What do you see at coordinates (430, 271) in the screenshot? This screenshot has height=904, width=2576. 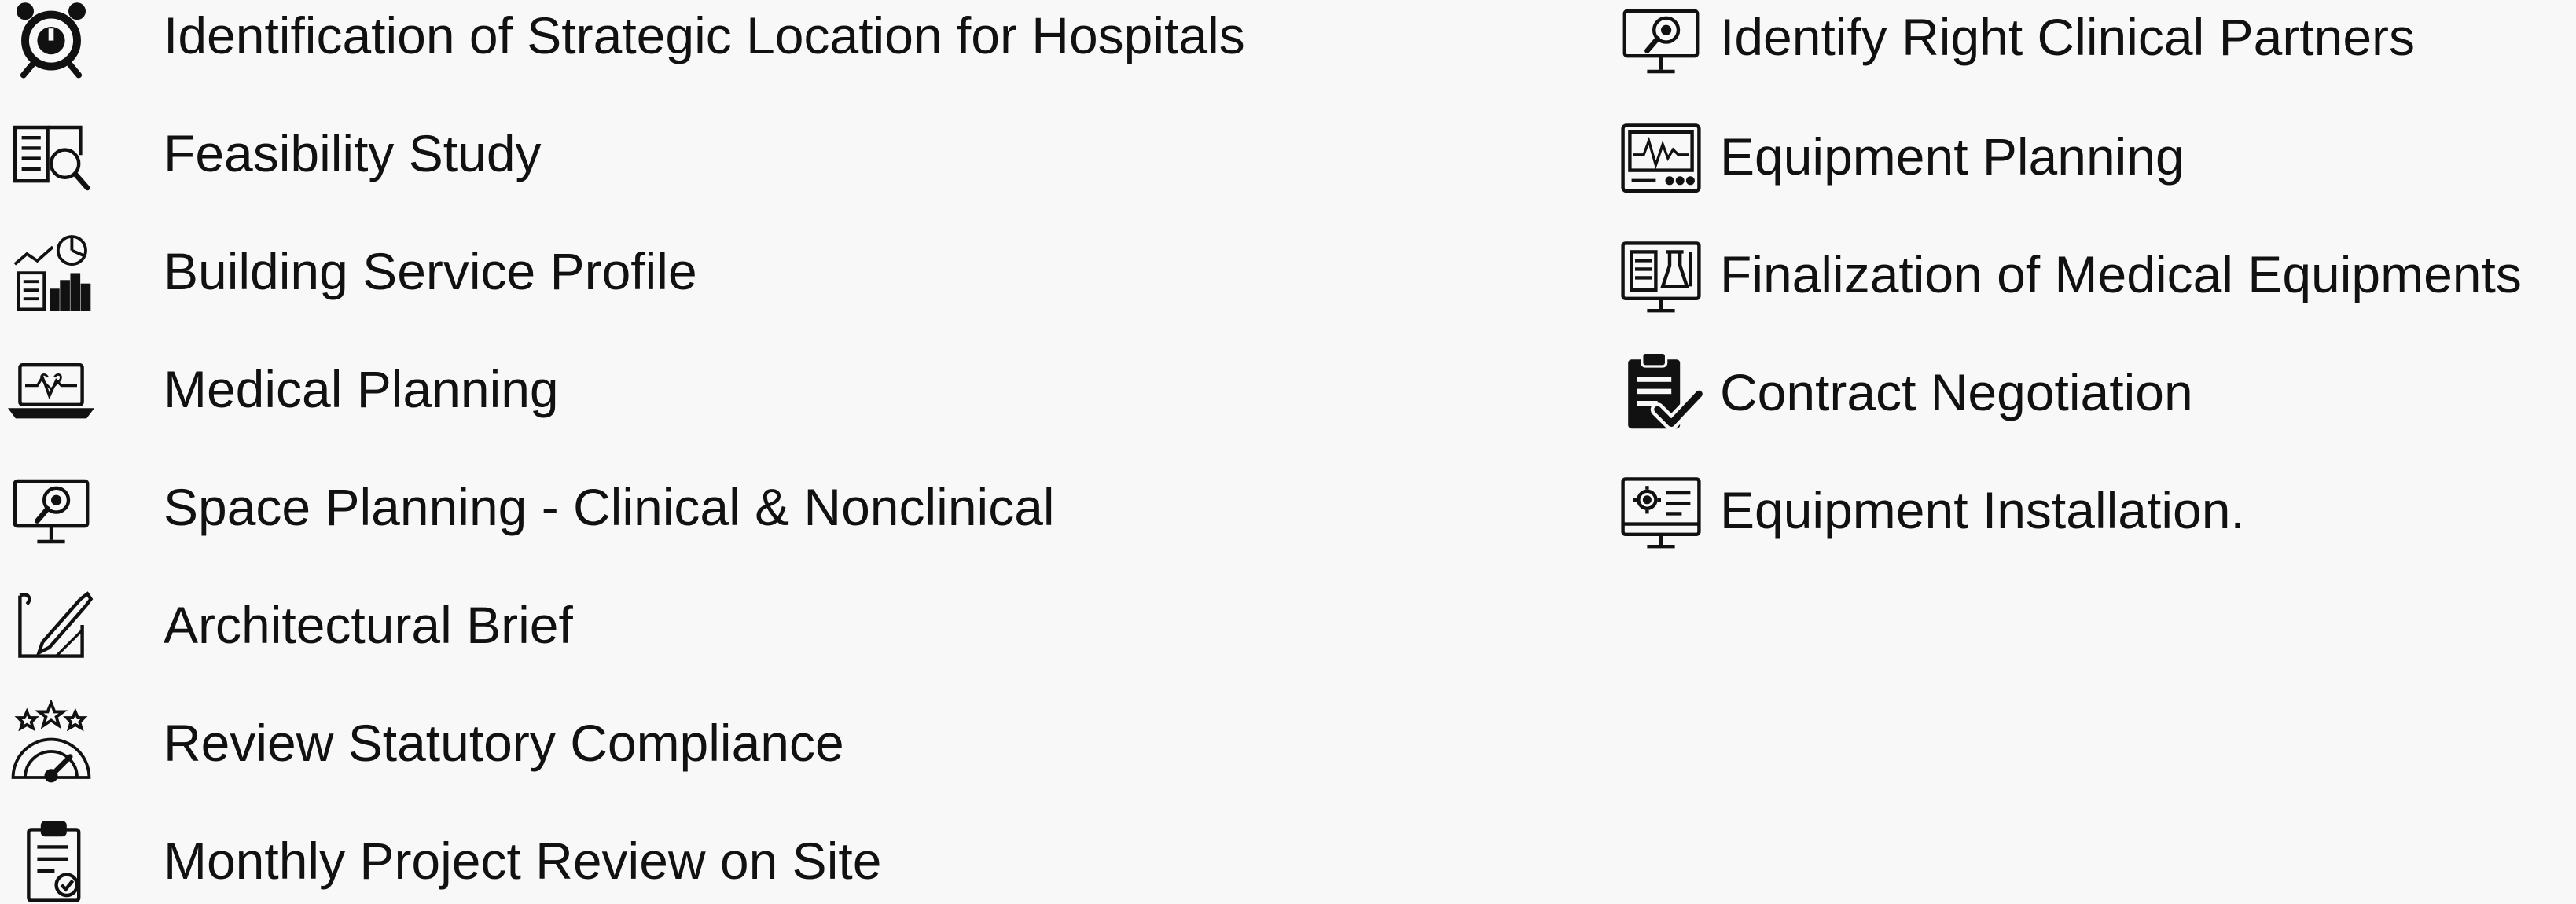 I see `service-label: Building Service Profile` at bounding box center [430, 271].